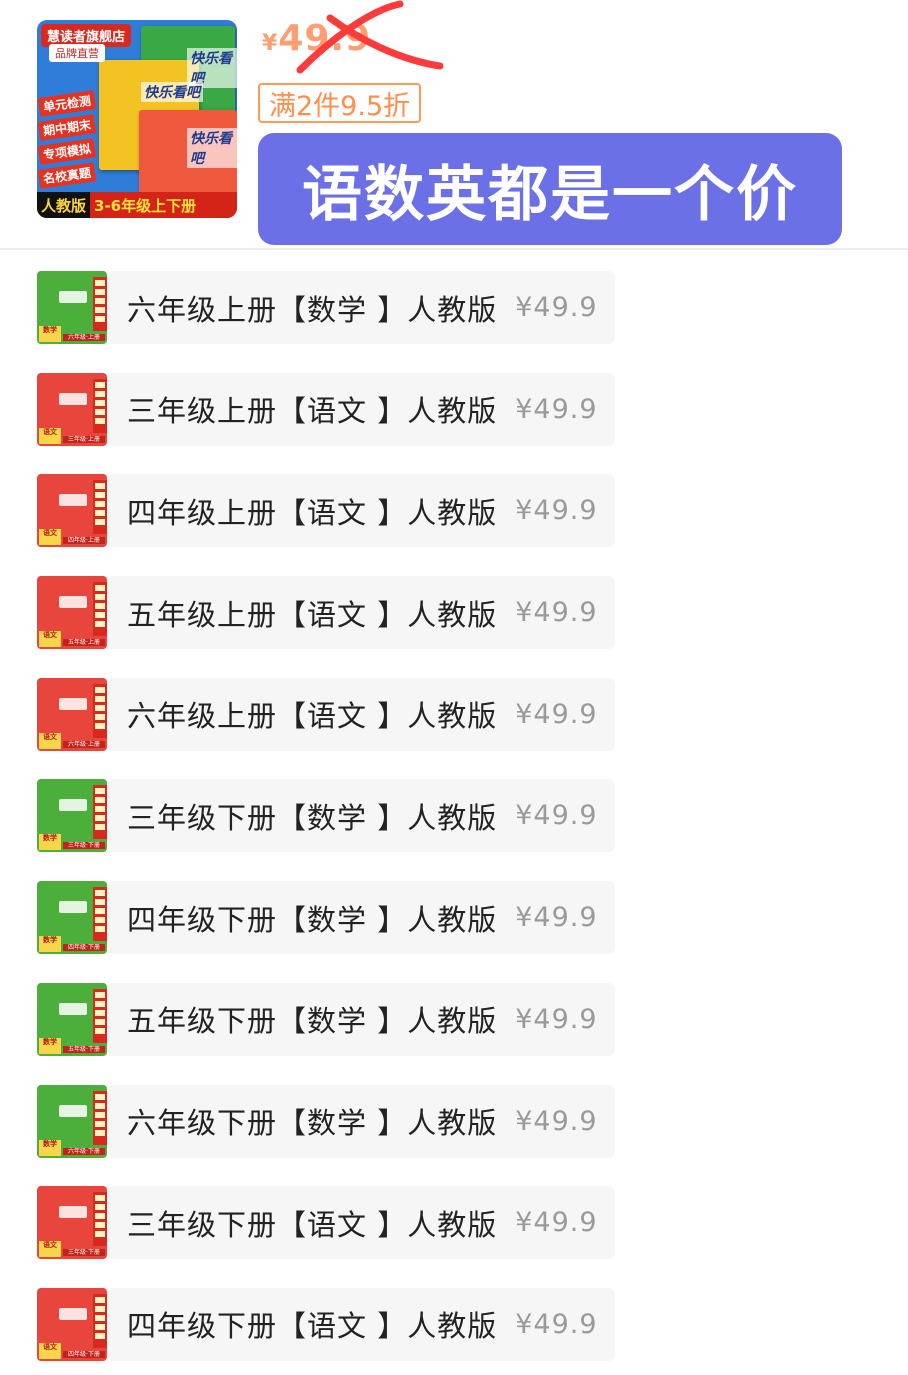 The height and width of the screenshot is (1375, 908). Describe the element at coordinates (72, 816) in the screenshot. I see `math-book-cover-icon: 数学 三年级·下册` at that location.